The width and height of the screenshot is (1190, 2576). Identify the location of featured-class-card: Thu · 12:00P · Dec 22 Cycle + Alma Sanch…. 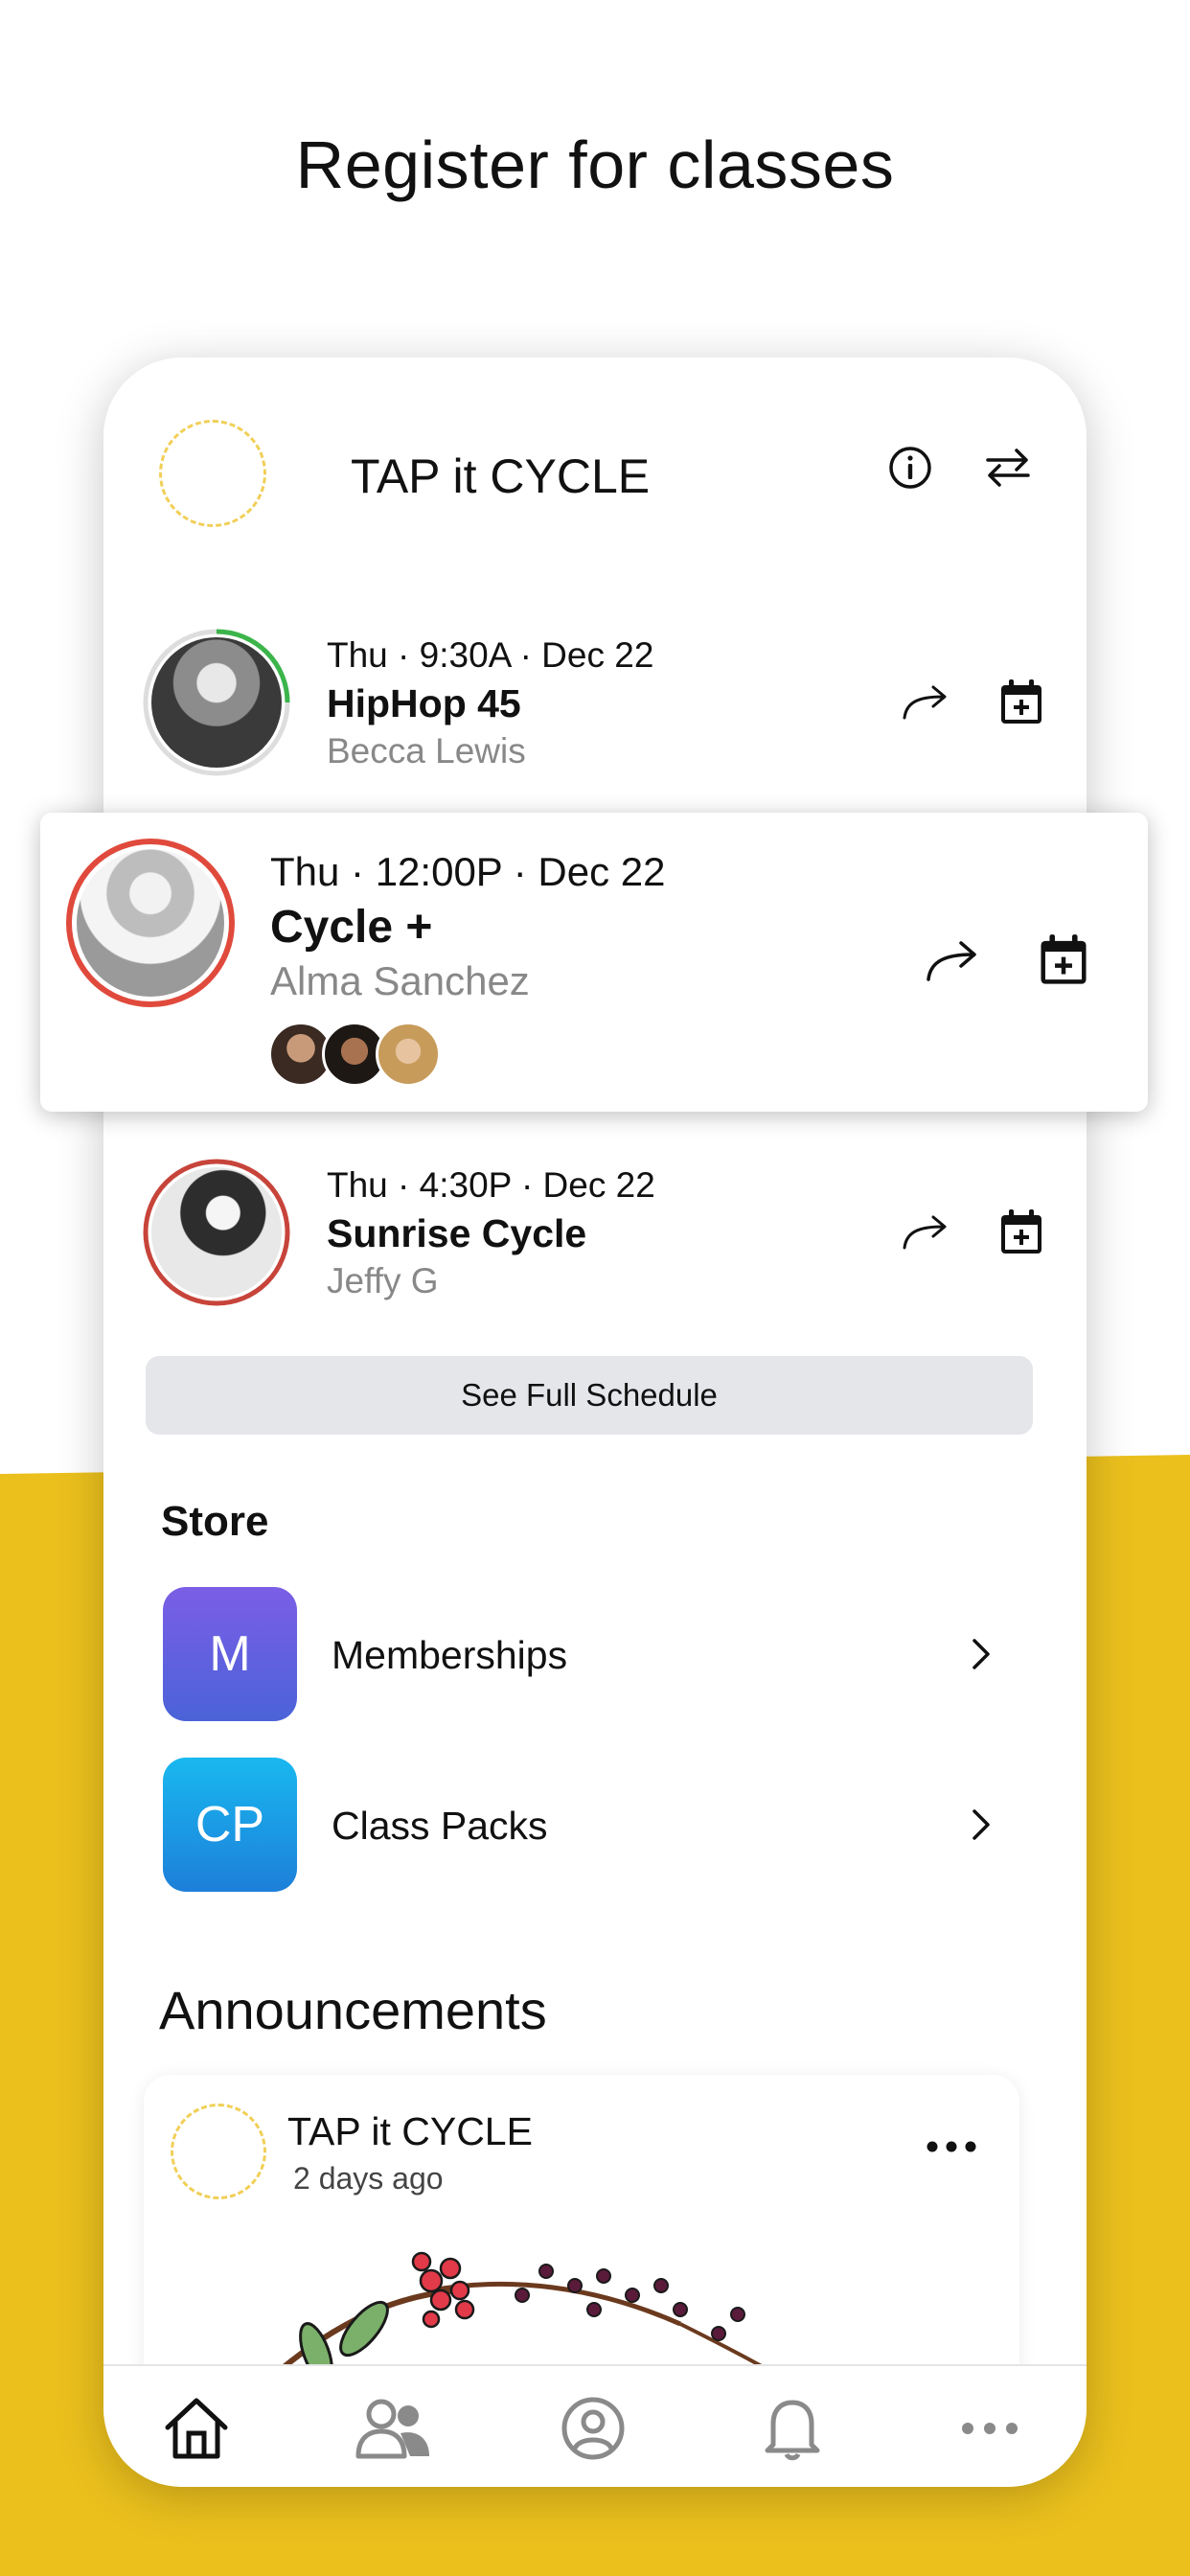
(594, 962).